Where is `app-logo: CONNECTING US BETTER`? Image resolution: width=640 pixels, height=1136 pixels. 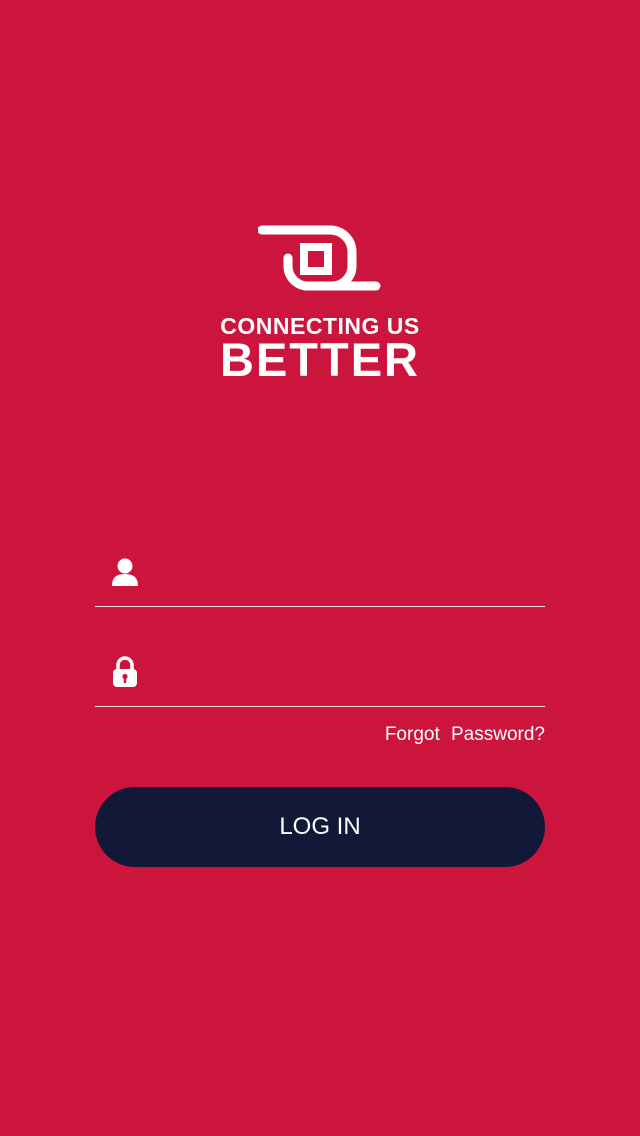 app-logo: CONNECTING US BETTER is located at coordinates (320, 303).